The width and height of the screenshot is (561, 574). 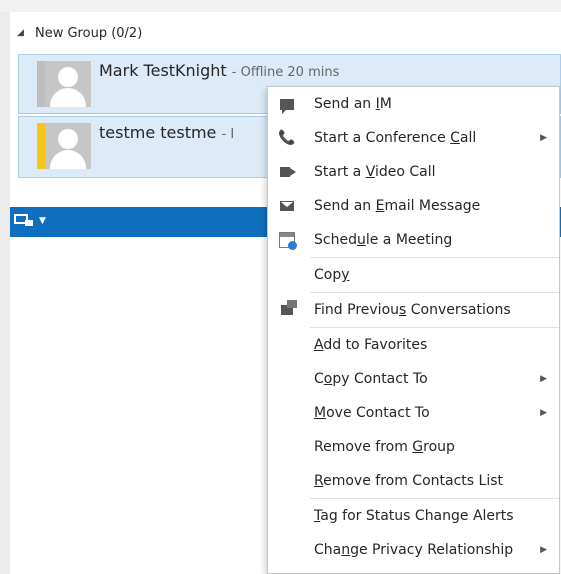 What do you see at coordinates (23, 33) in the screenshot?
I see `collapse-triangle-icon: ◢` at bounding box center [23, 33].